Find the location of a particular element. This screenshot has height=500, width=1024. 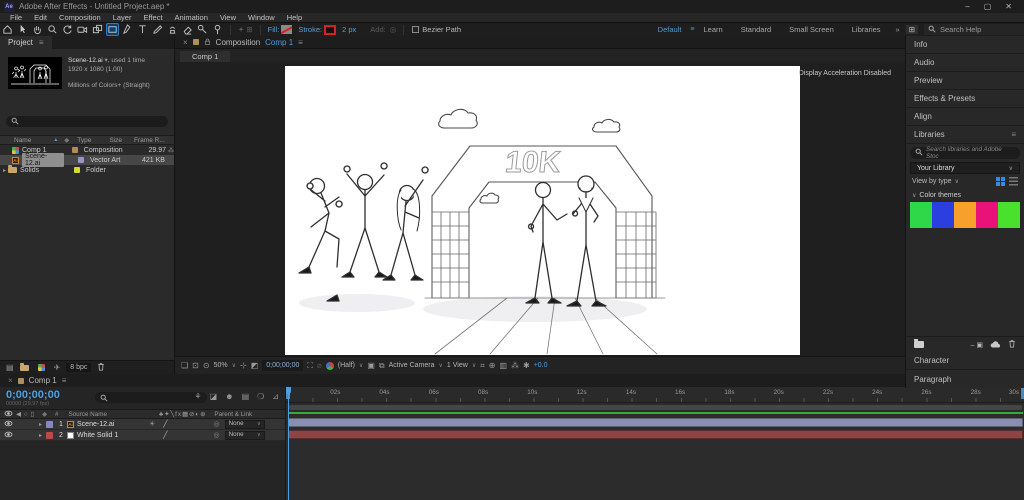

project-row-solids: ▸ Solids Folder is located at coordinates (87, 170).